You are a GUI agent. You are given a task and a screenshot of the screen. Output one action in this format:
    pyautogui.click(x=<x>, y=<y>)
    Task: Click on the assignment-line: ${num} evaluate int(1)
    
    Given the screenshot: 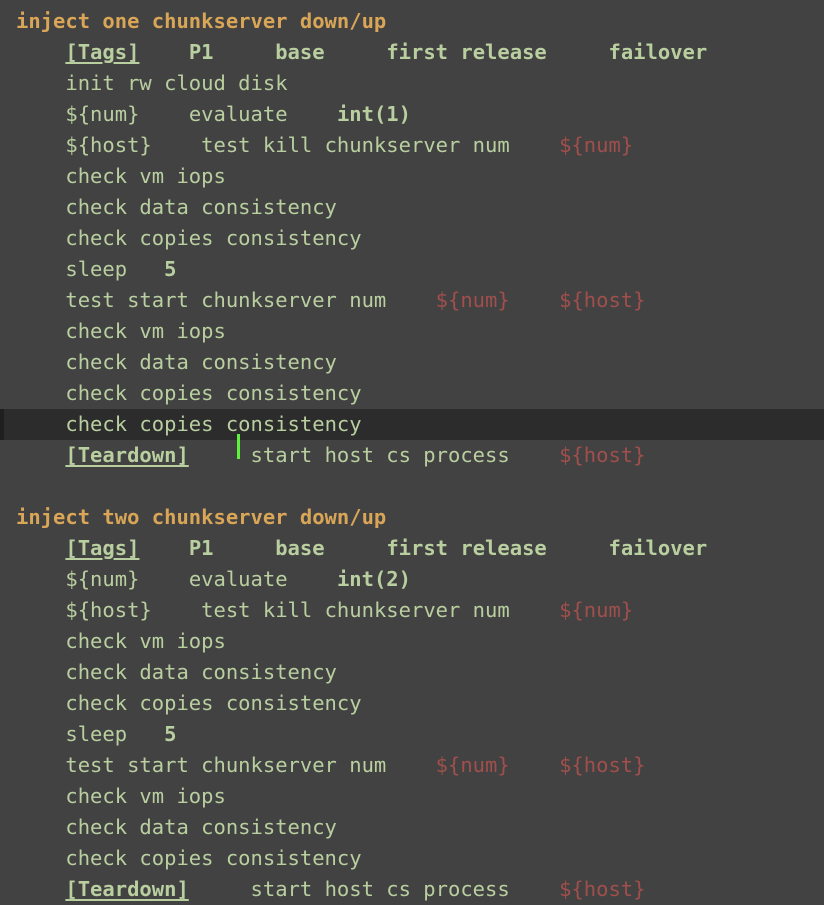 What is the action you would take?
    pyautogui.click(x=412, y=114)
    